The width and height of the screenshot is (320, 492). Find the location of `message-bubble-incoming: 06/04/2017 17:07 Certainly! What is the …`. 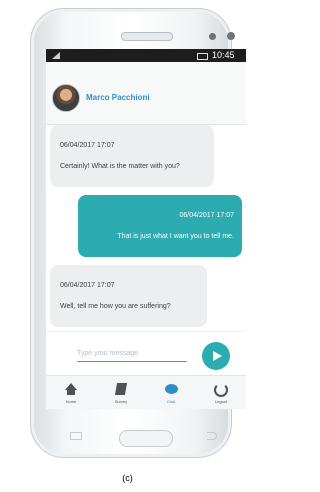

message-bubble-incoming: 06/04/2017 17:07 Certainly! What is the … is located at coordinates (132, 156).